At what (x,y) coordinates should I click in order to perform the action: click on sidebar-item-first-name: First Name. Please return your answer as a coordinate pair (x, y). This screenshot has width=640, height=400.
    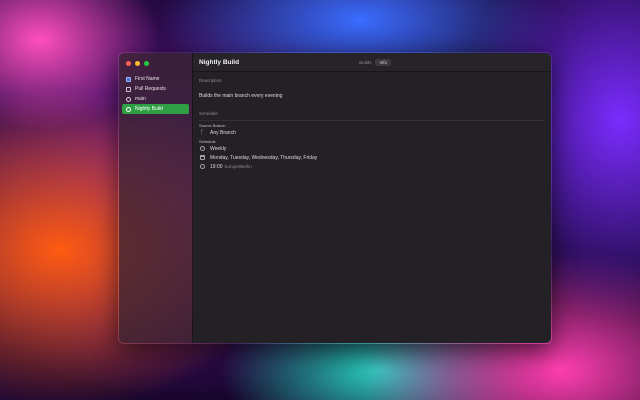
    Looking at the image, I should click on (155, 79).